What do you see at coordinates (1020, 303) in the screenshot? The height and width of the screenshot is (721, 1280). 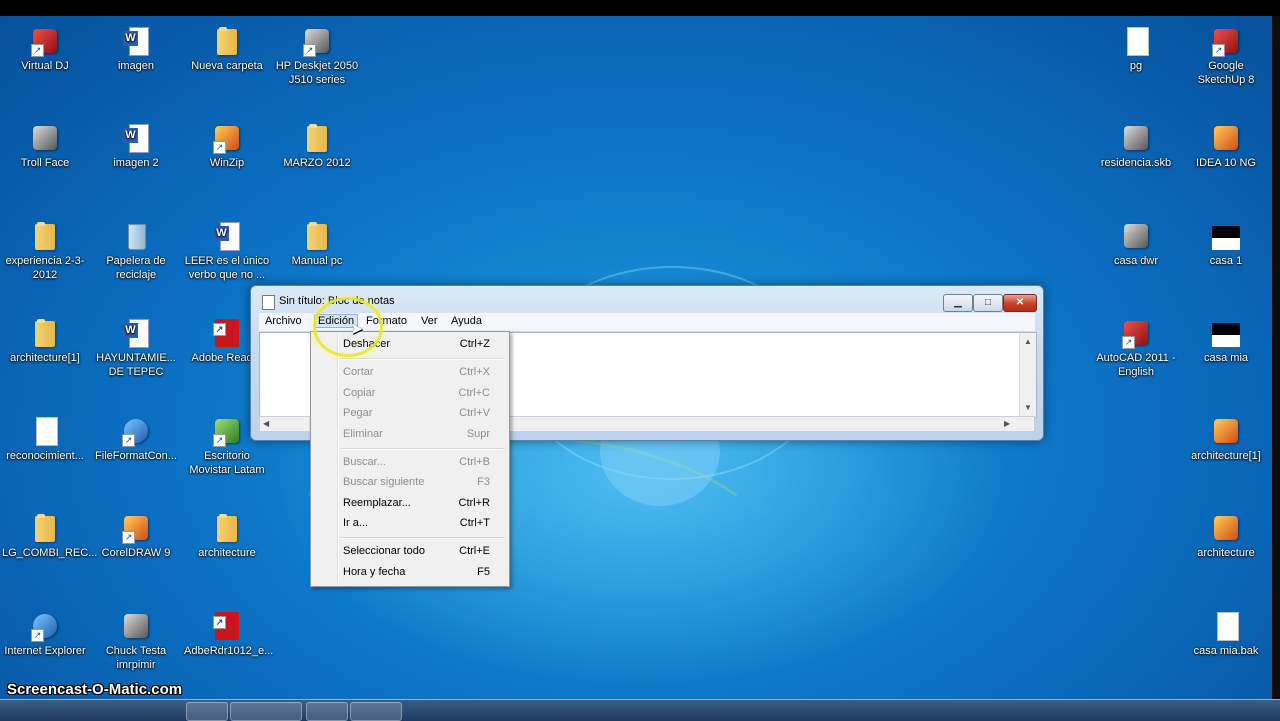 I see `close-button: ✕` at bounding box center [1020, 303].